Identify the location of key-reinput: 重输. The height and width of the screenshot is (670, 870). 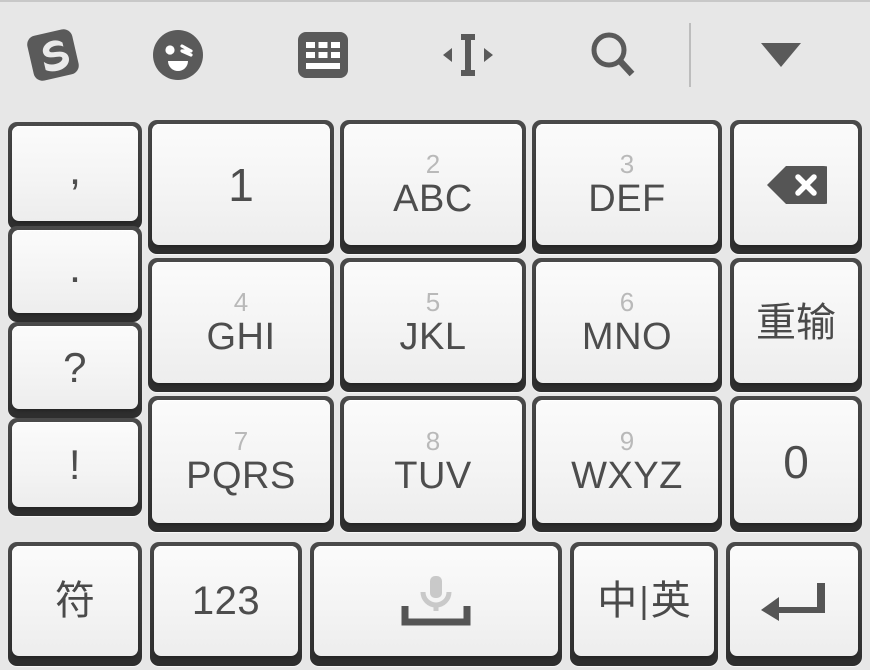
(796, 325).